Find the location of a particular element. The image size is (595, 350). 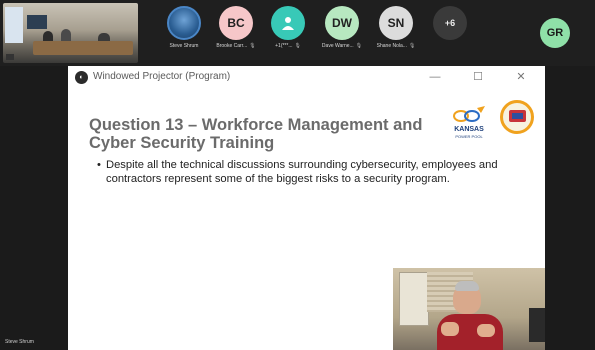

participant-steve: Steve Shrum is located at coordinates (184, 27).